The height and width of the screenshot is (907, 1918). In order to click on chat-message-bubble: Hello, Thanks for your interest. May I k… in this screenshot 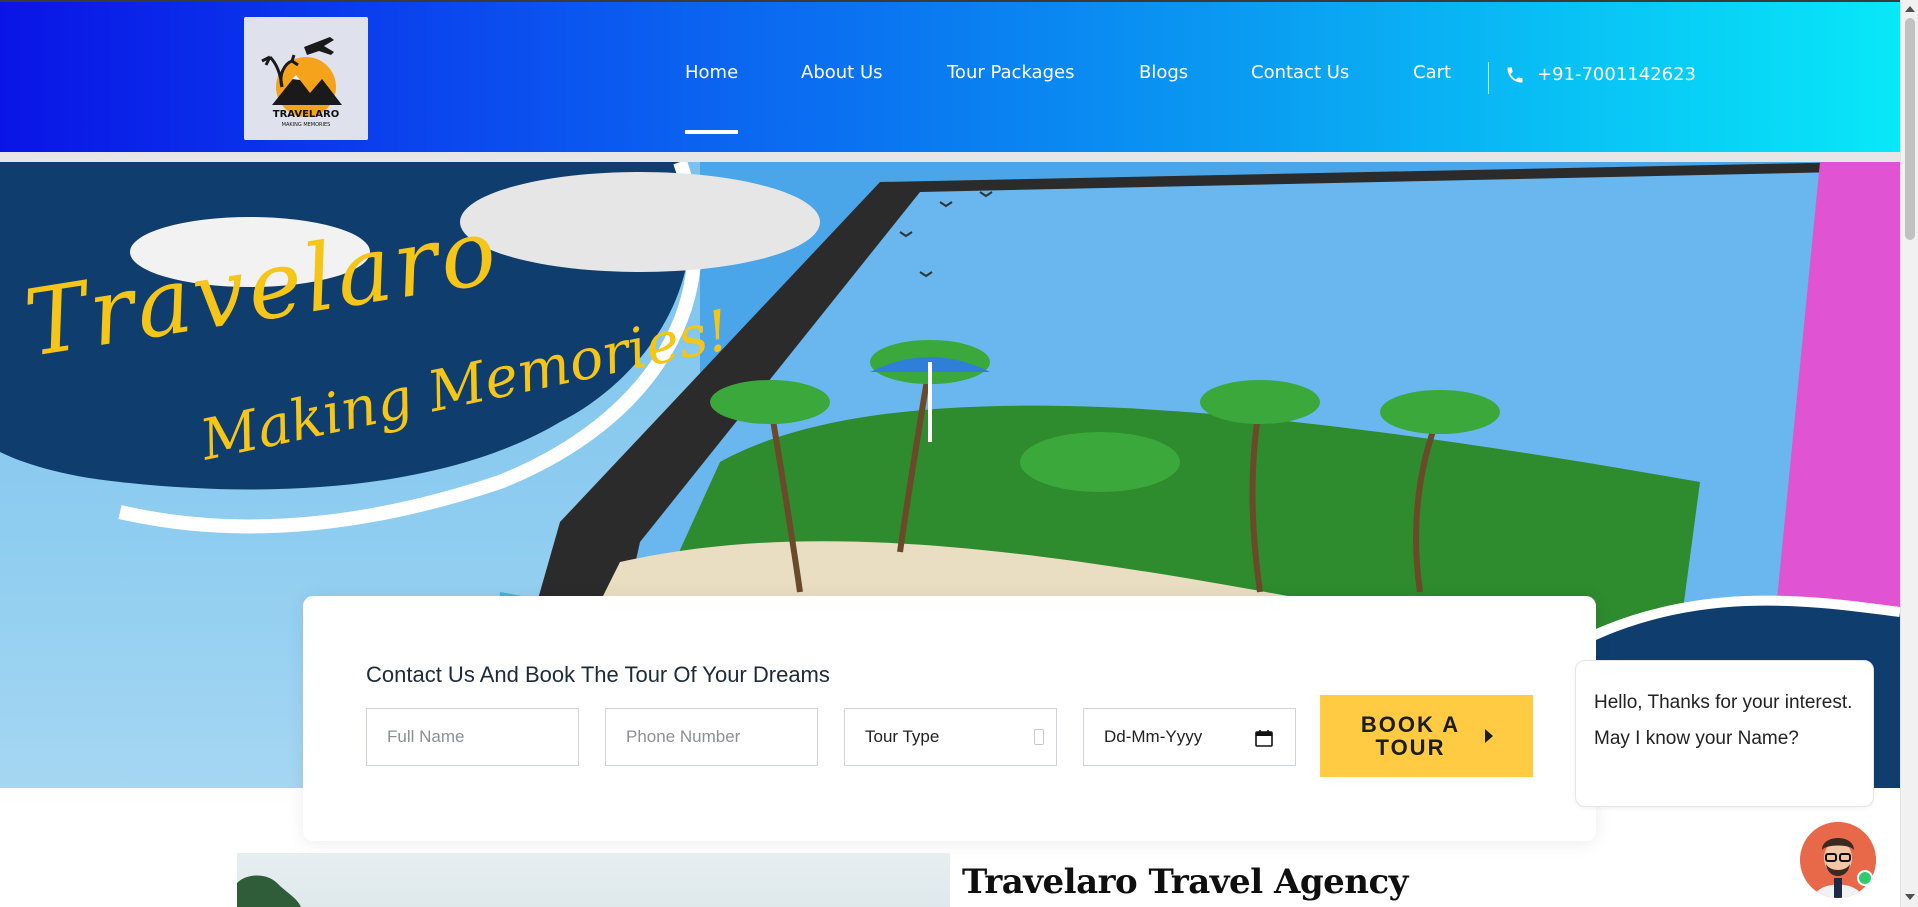, I will do `click(1724, 733)`.